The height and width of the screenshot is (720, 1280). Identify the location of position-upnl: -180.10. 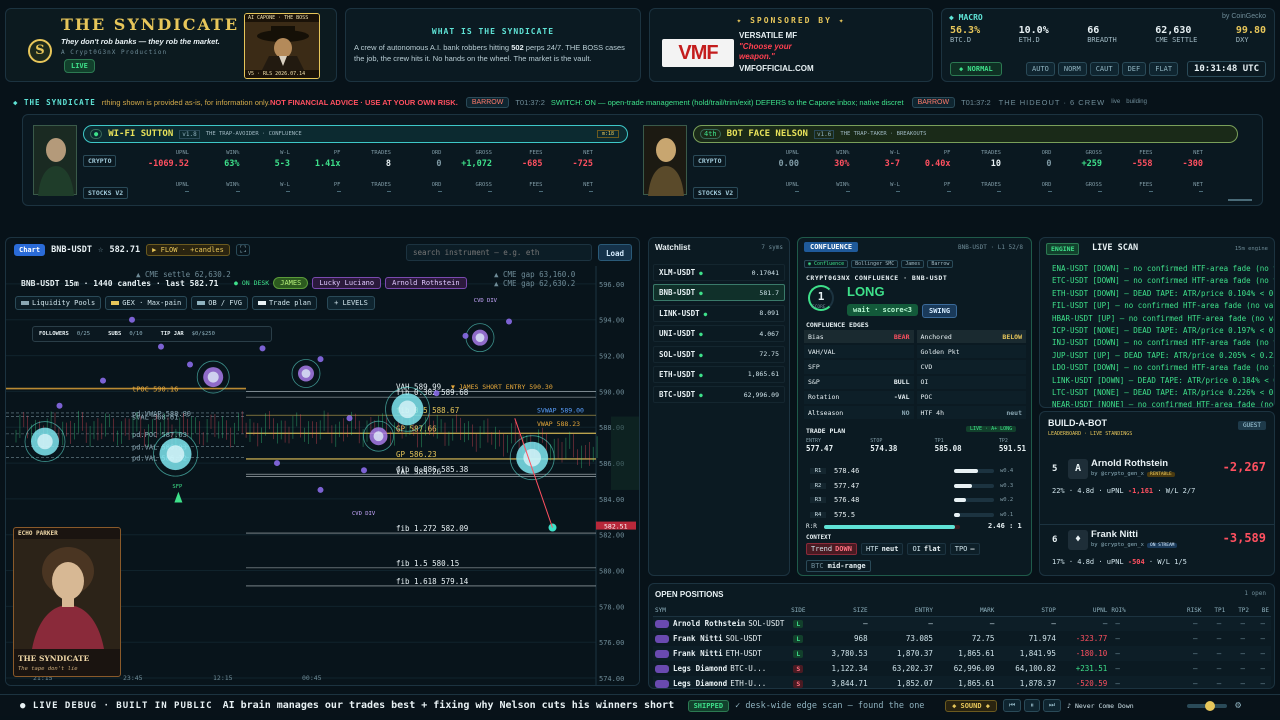
(1091, 653).